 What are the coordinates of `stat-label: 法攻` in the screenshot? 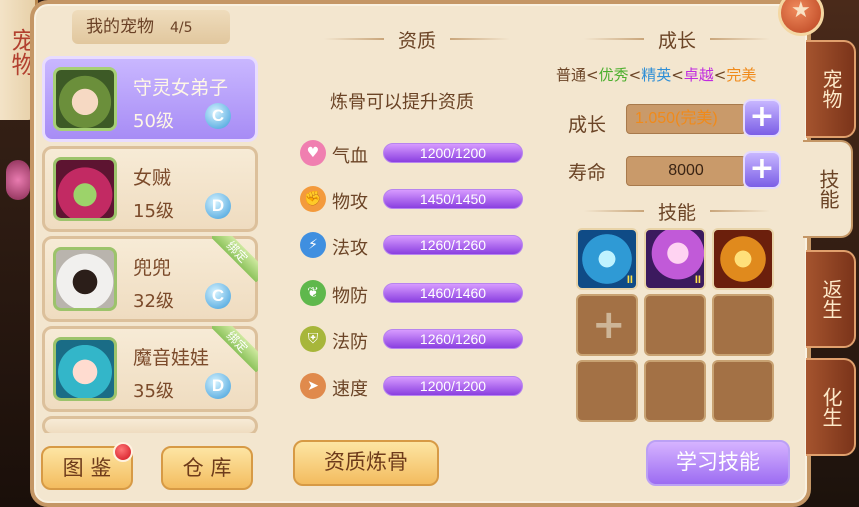 It's located at (350, 248).